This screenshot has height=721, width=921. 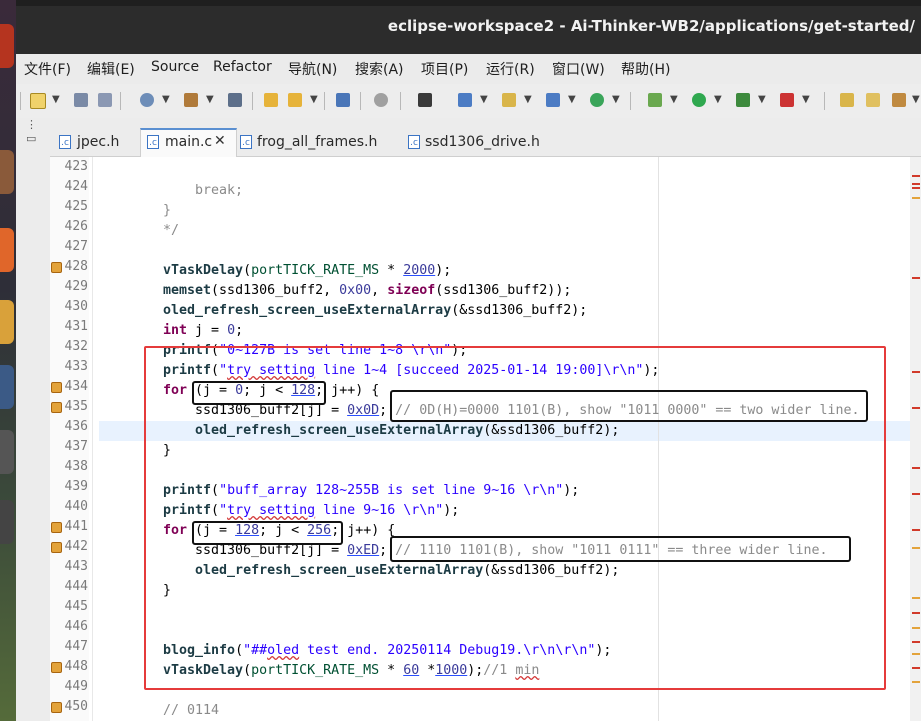 I want to click on redo-dropdown-icon: ▼, so click(x=314, y=99).